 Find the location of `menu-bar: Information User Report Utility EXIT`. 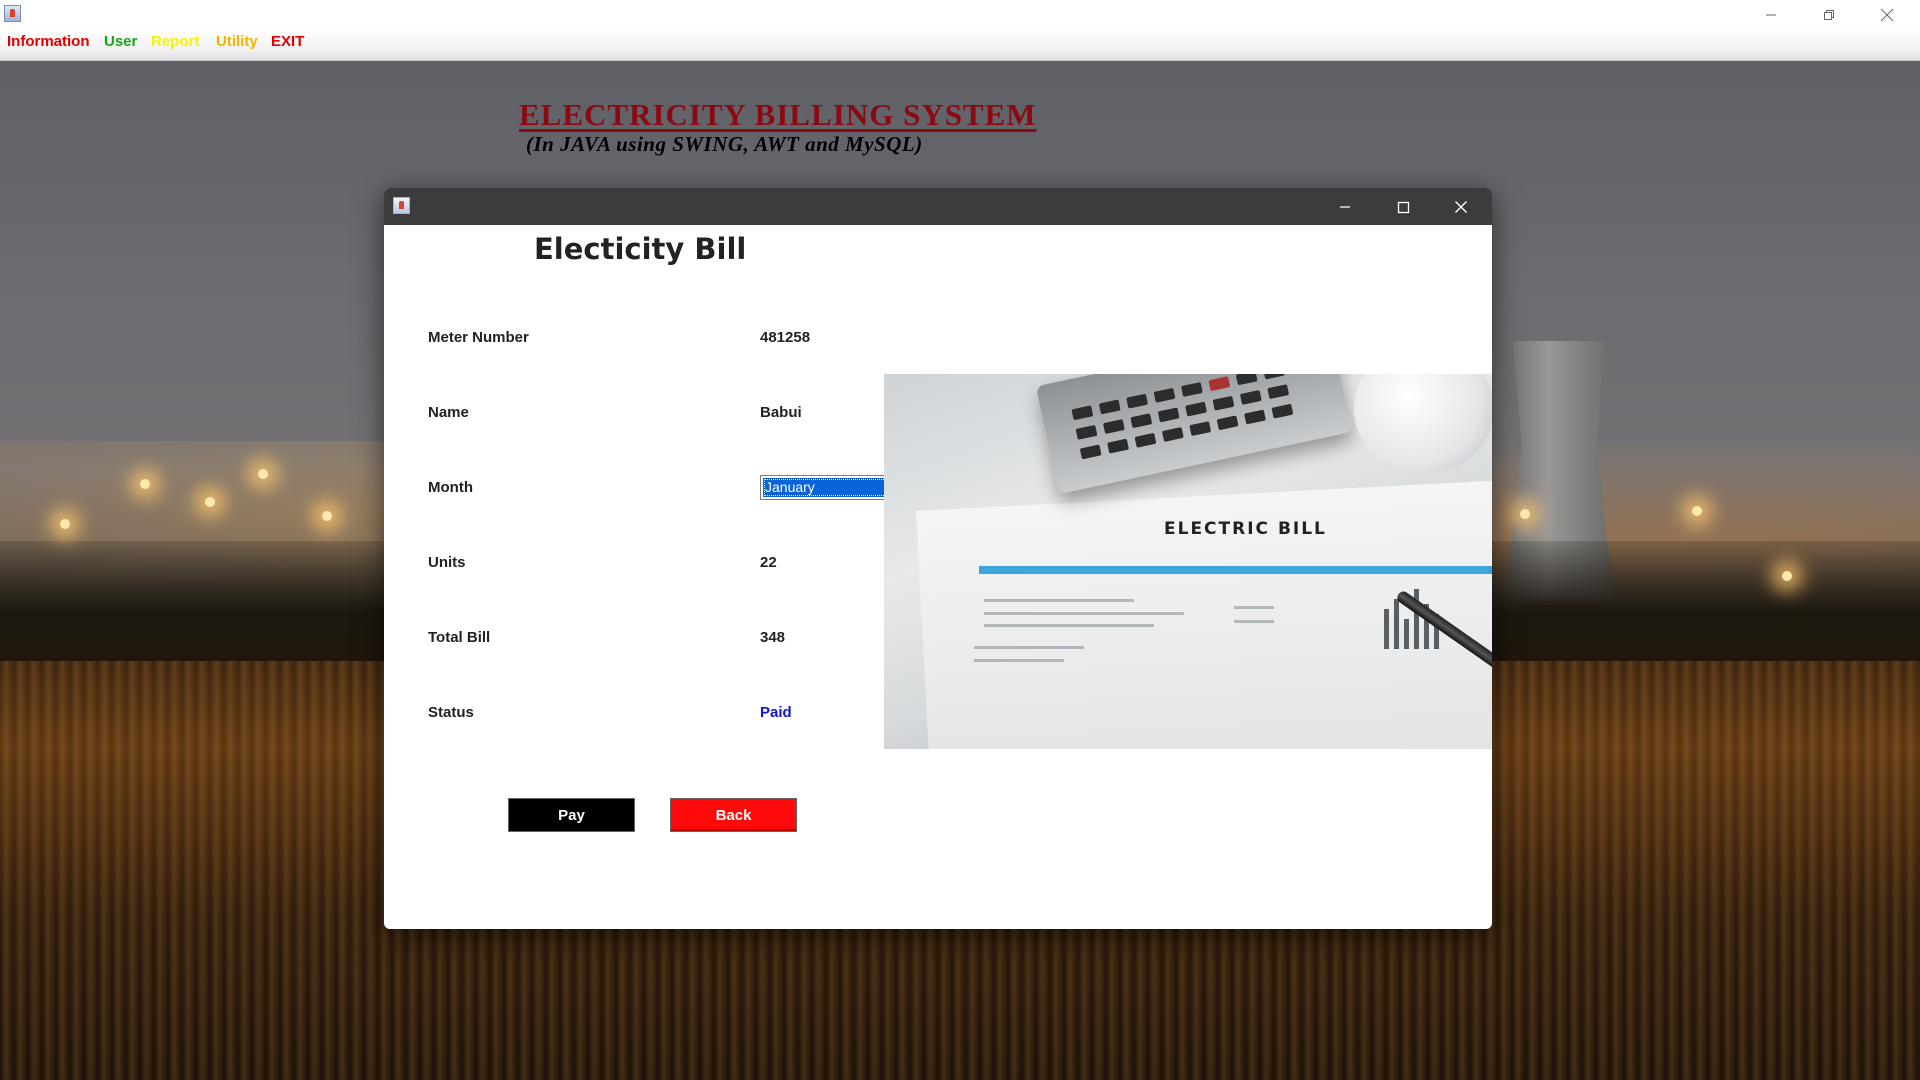

menu-bar: Information User Report Utility EXIT is located at coordinates (960, 45).